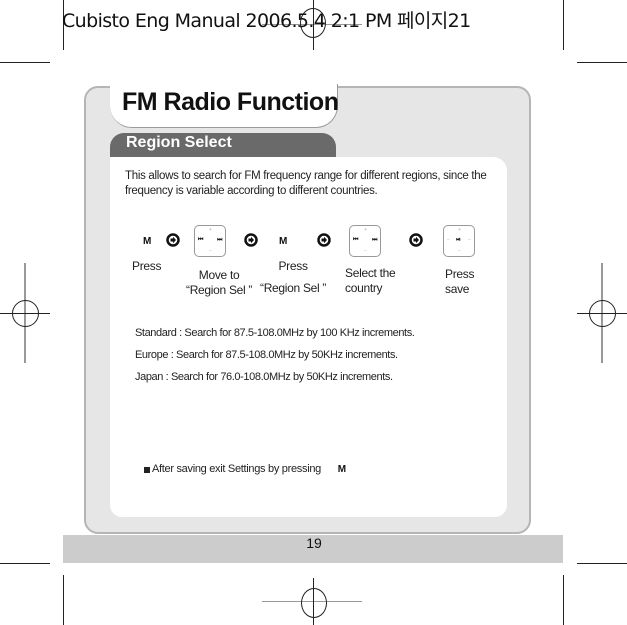 This screenshot has width=627, height=625. I want to click on note: After saving exit Settings by pressing M, so click(245, 469).